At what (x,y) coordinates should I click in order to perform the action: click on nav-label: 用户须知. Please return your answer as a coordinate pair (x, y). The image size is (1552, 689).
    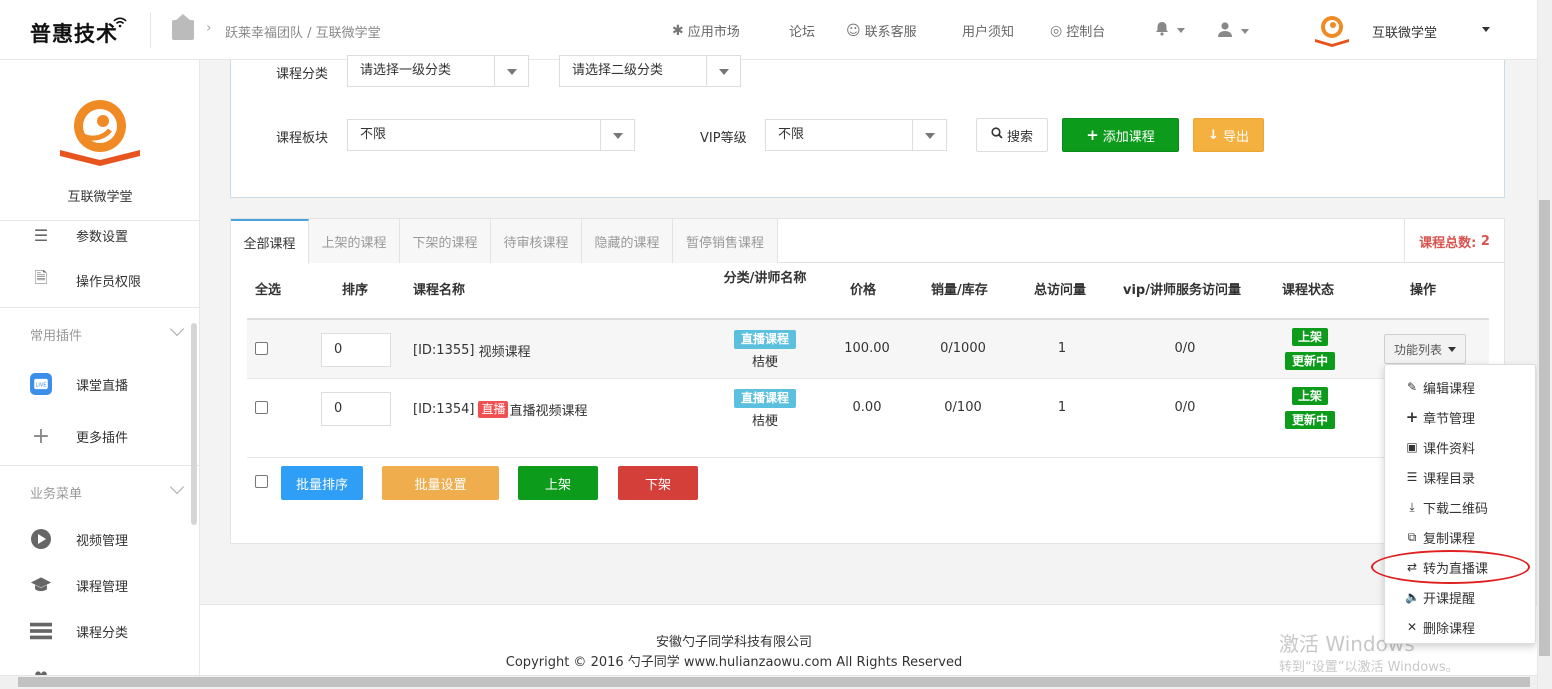
    Looking at the image, I should click on (988, 32).